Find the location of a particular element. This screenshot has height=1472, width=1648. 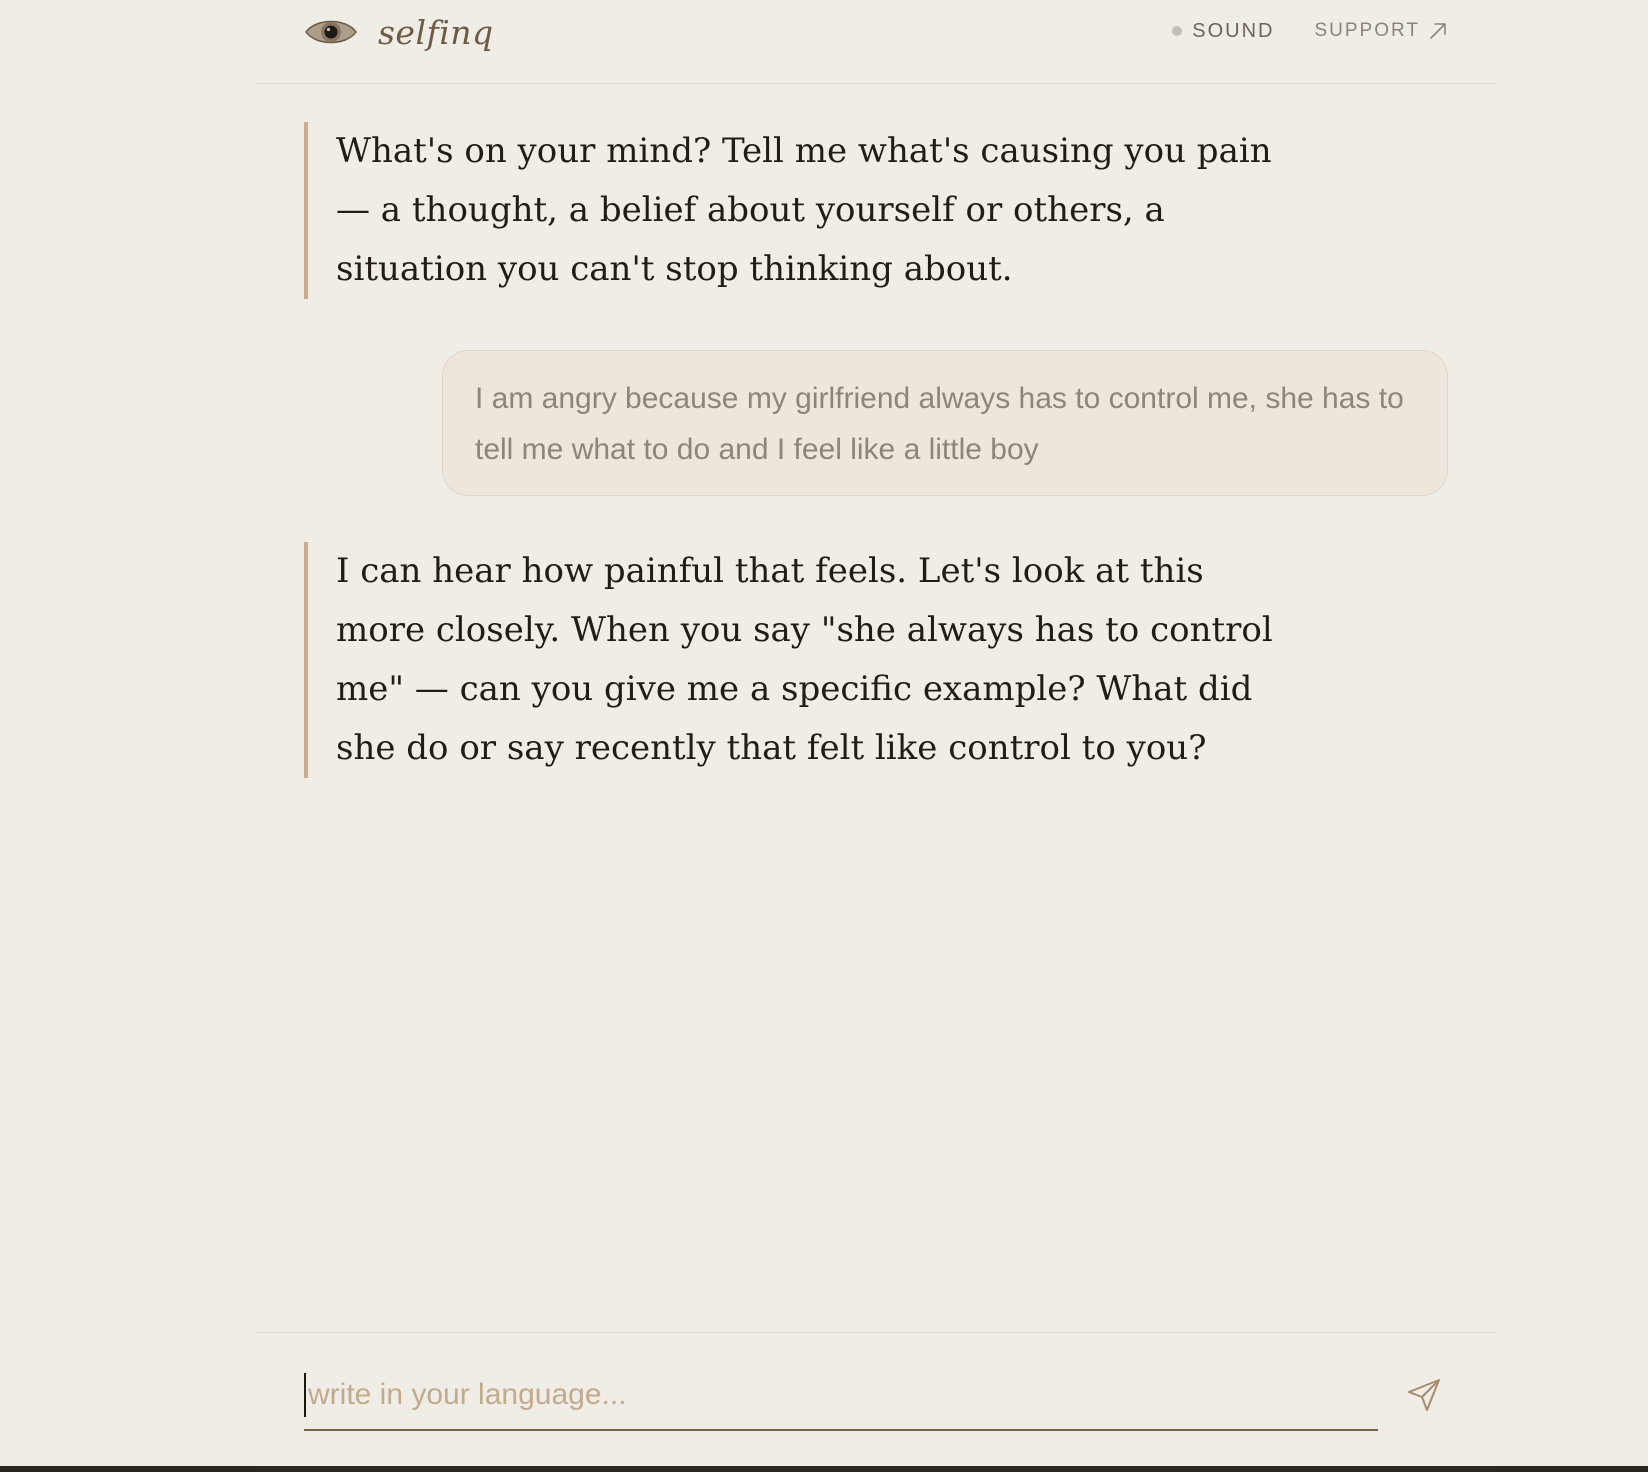

message-input-wrapper is located at coordinates (841, 1396).